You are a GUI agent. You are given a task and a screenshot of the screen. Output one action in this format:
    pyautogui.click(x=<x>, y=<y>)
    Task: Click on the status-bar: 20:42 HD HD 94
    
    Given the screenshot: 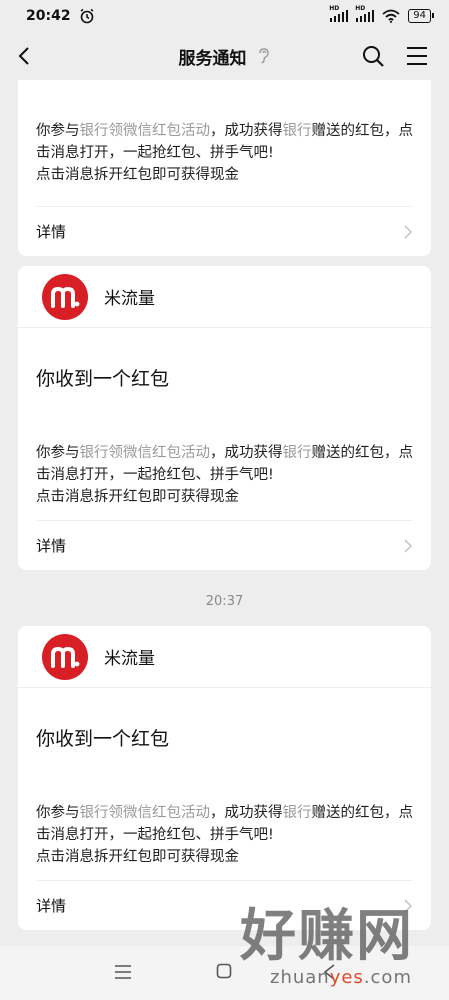 What is the action you would take?
    pyautogui.click(x=224, y=16)
    